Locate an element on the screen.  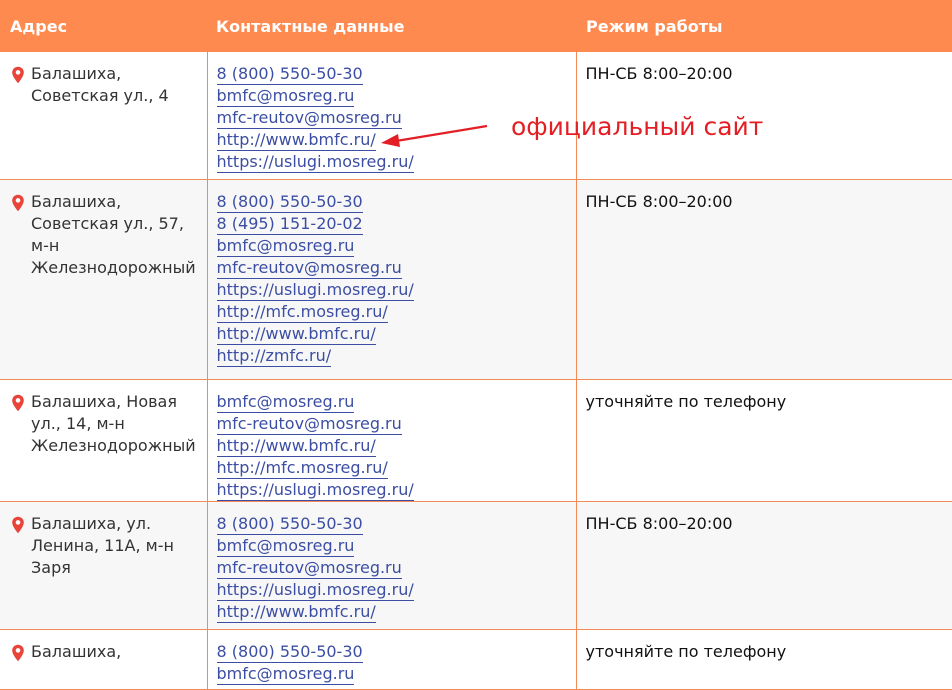
contact-link: 8 (495) 151-20-02 is located at coordinates (289, 224).